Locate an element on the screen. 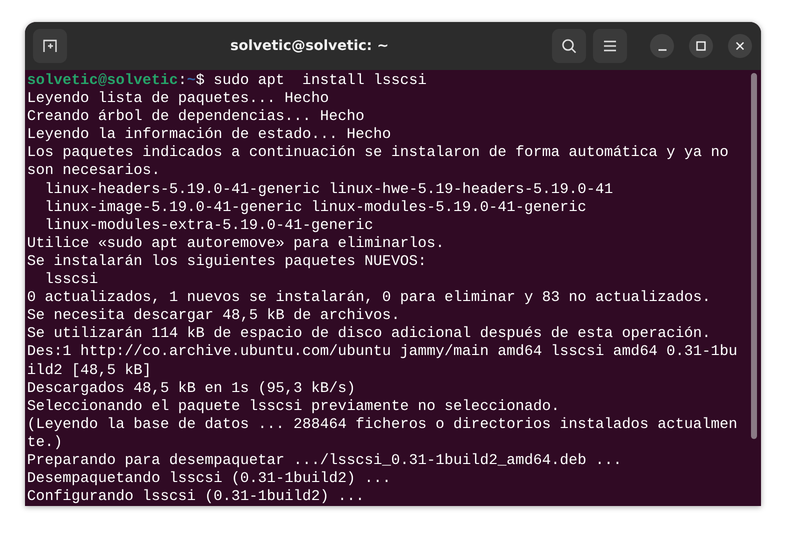 This screenshot has height=533, width=786. output-line: Descargados 48,5 kB en 1s (95,3 kB/s) is located at coordinates (191, 388).